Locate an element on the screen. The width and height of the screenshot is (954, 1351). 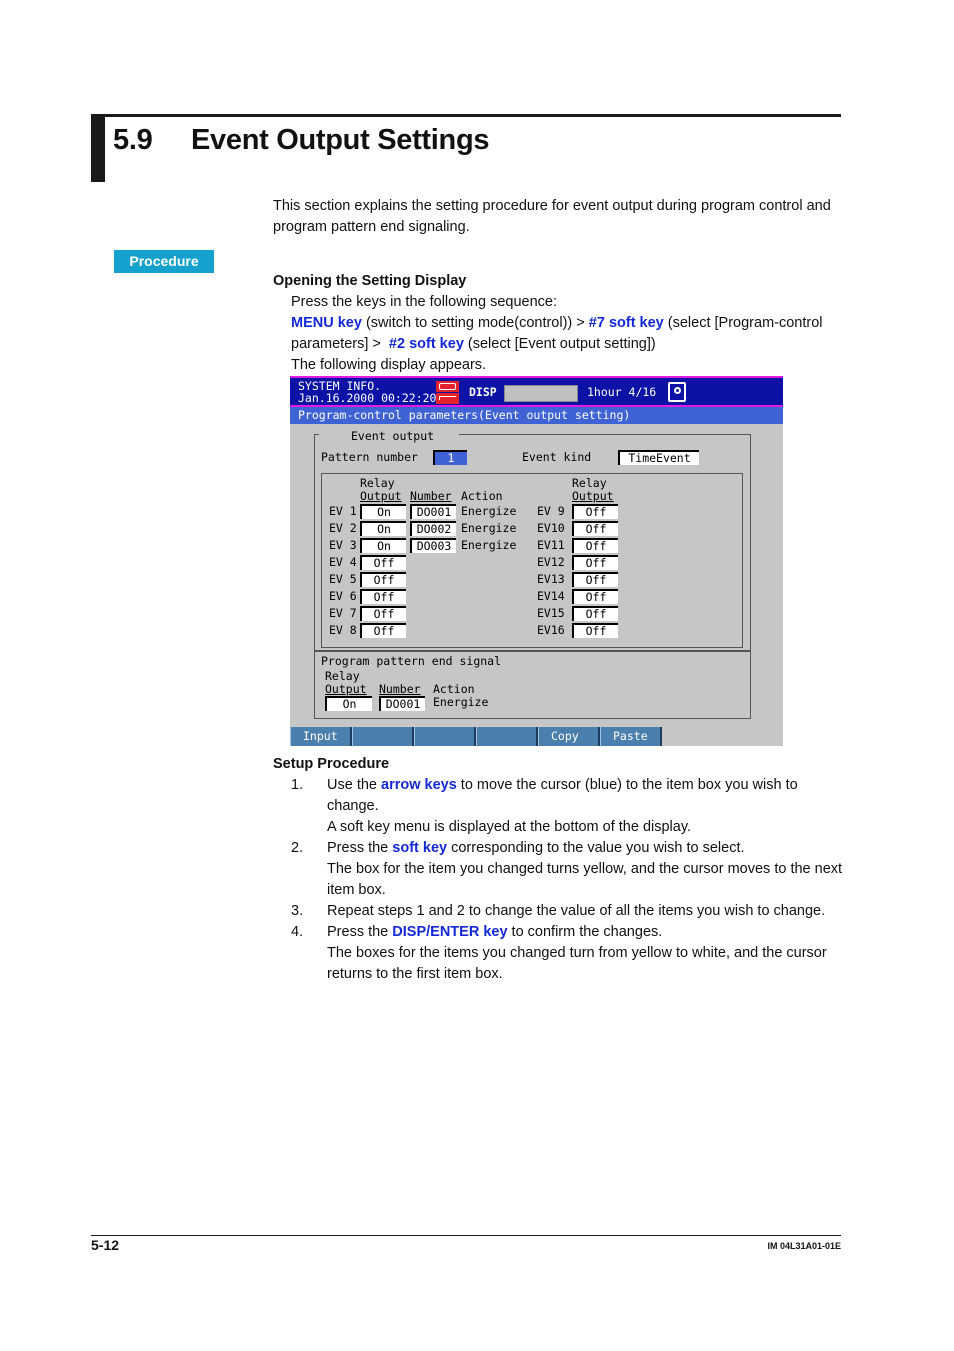
event-label: EV12 is located at coordinates (551, 562).